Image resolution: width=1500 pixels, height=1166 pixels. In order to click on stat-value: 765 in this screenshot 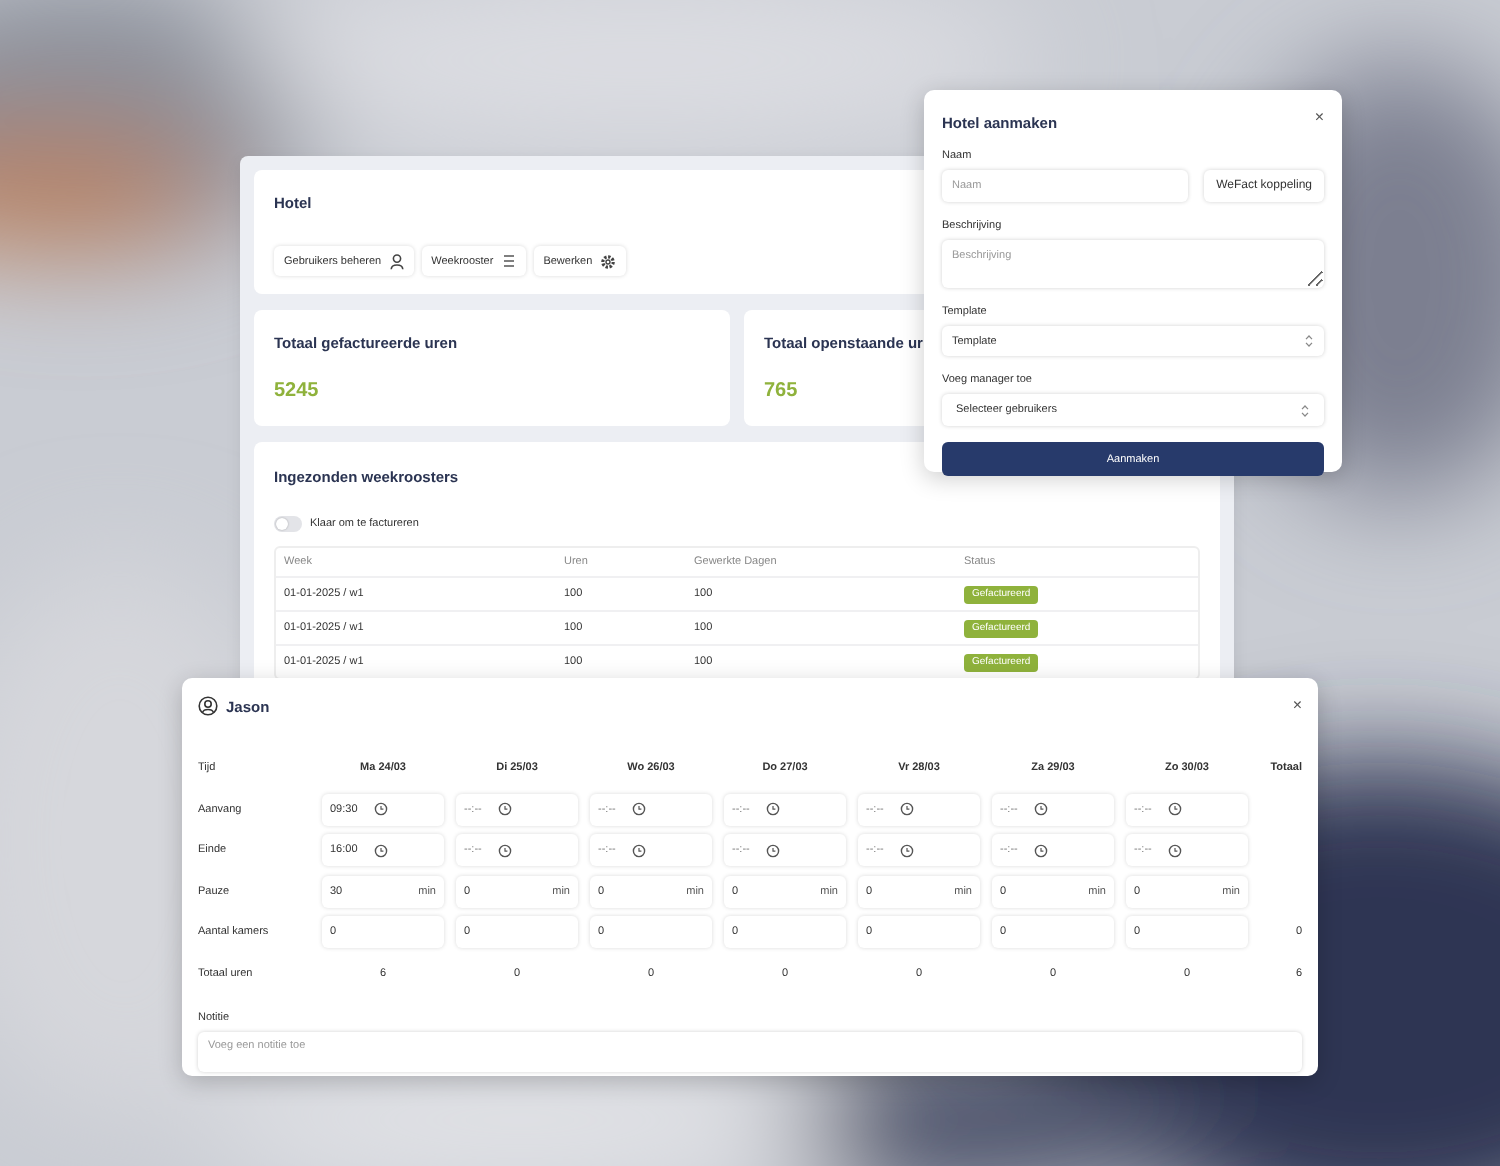, I will do `click(781, 391)`.